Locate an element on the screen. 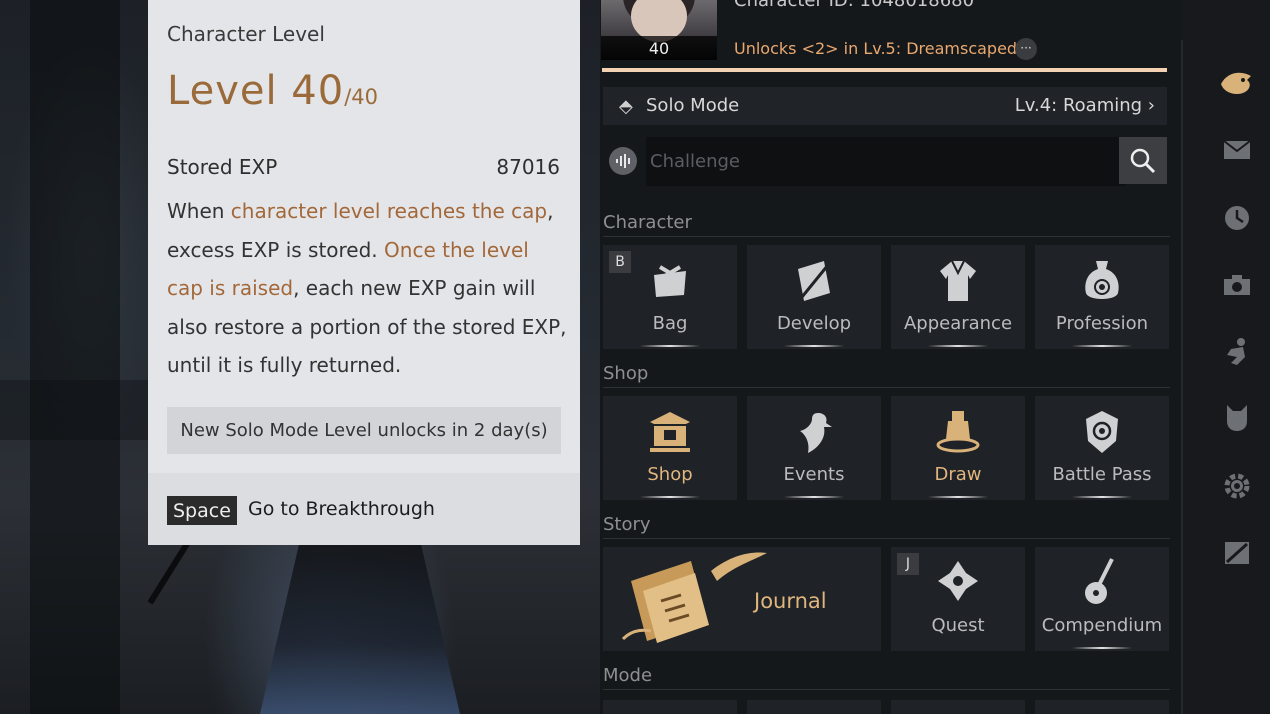  events-button: Events is located at coordinates (814, 448).